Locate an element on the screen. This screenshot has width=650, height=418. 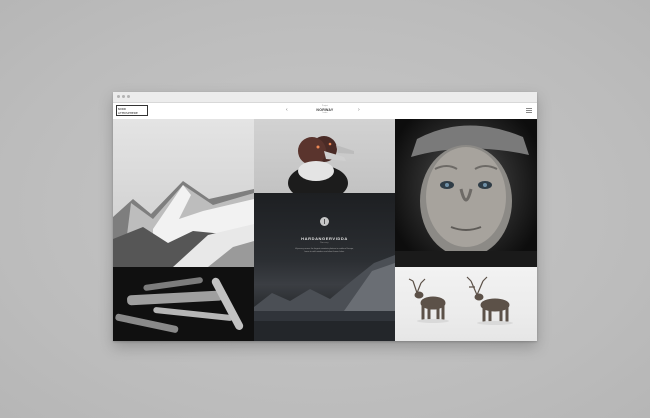
portrait-illustration is located at coordinates (466, 196).